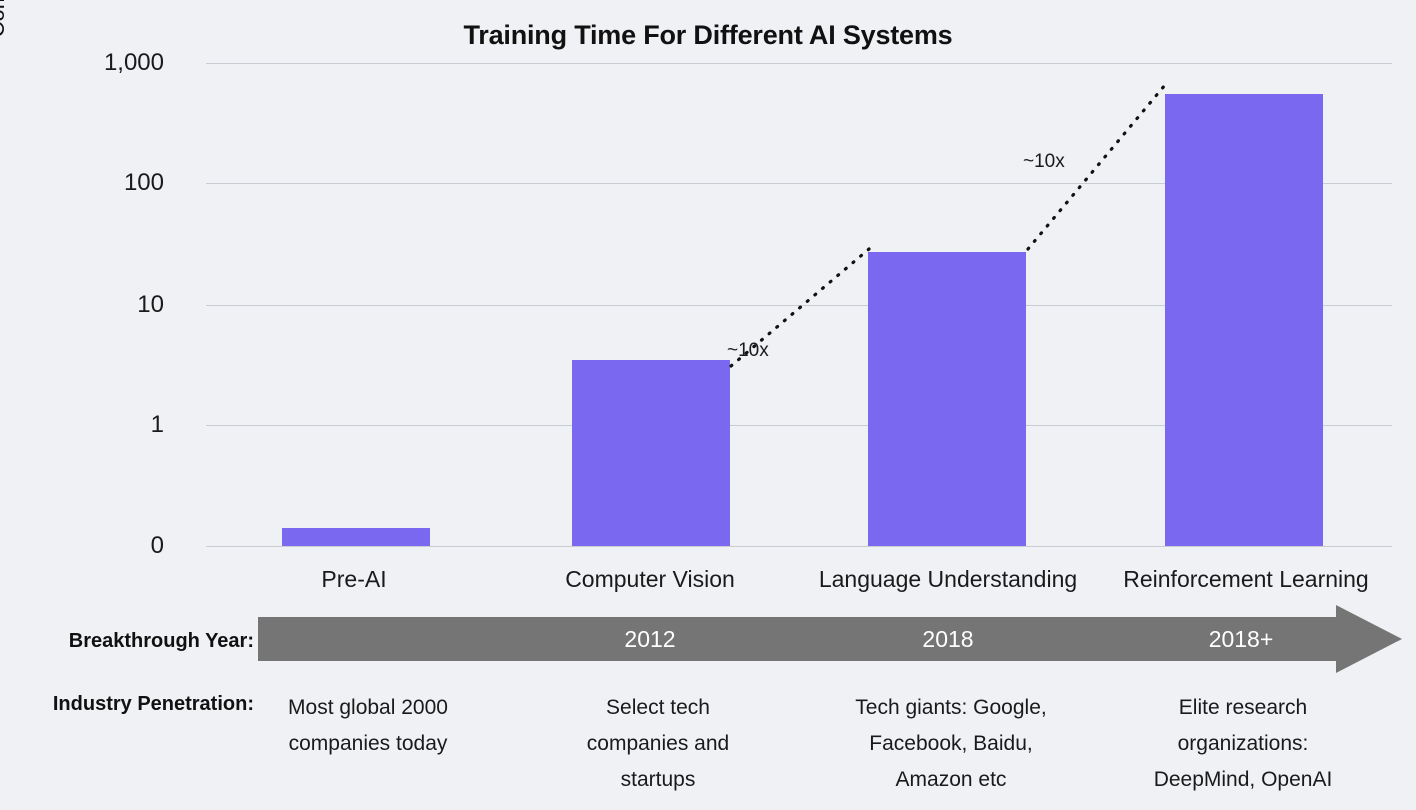 The width and height of the screenshot is (1416, 810). What do you see at coordinates (143, 182) in the screenshot?
I see `ytick-label-100: 100` at bounding box center [143, 182].